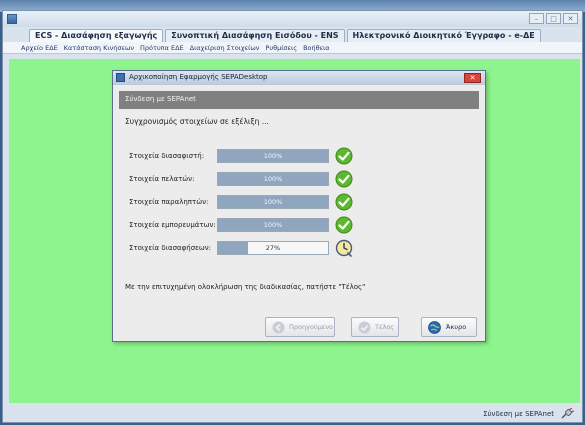 Image resolution: width=585 pixels, height=425 pixels. I want to click on cancel-button: Άκυρο, so click(449, 327).